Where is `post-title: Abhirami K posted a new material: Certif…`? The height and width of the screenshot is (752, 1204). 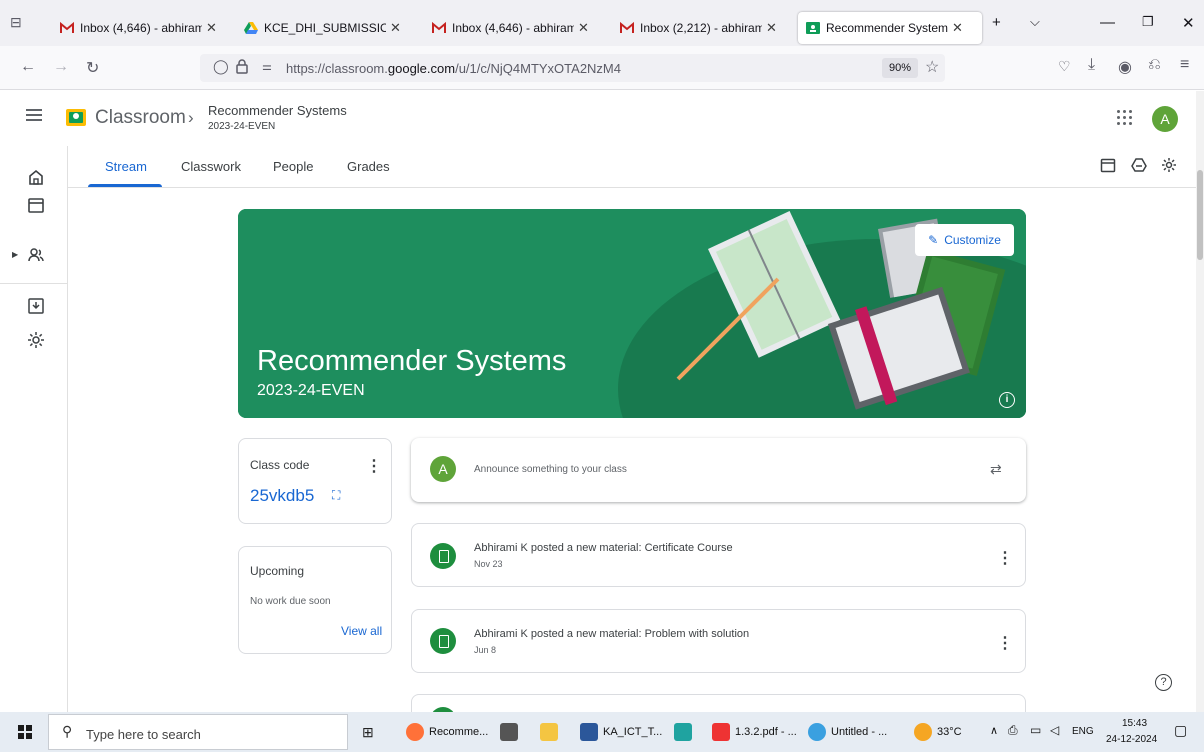
post-title: Abhirami K posted a new material: Certif… is located at coordinates (603, 548).